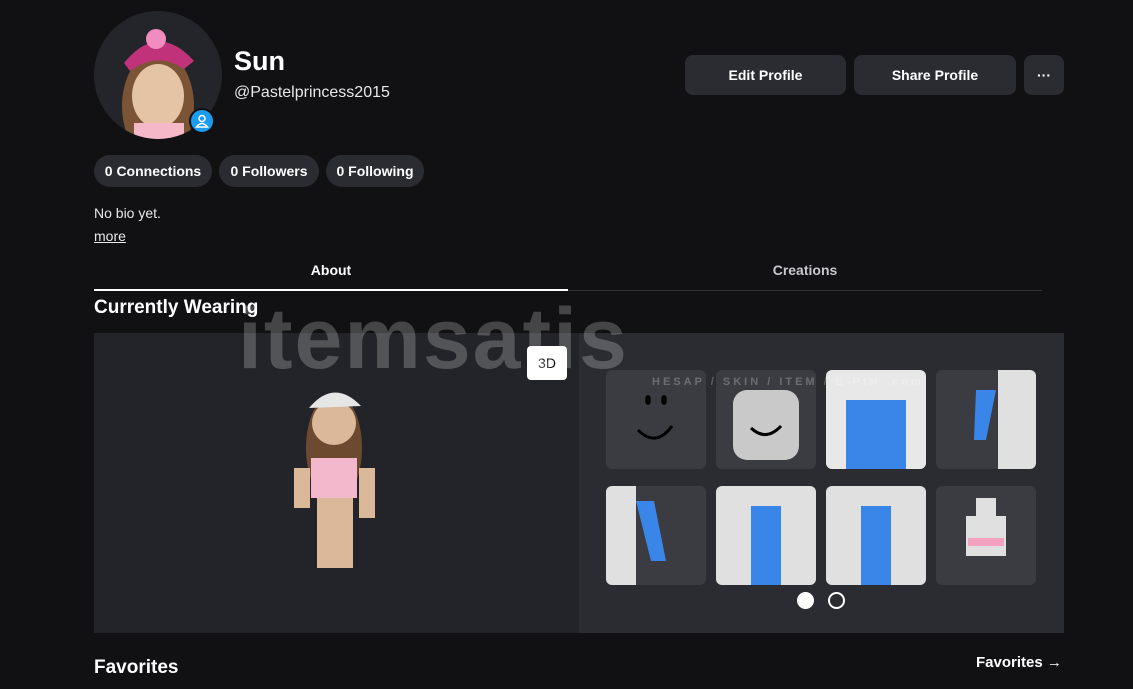 The image size is (1133, 689). I want to click on favorites-title: Favorites, so click(136, 667).